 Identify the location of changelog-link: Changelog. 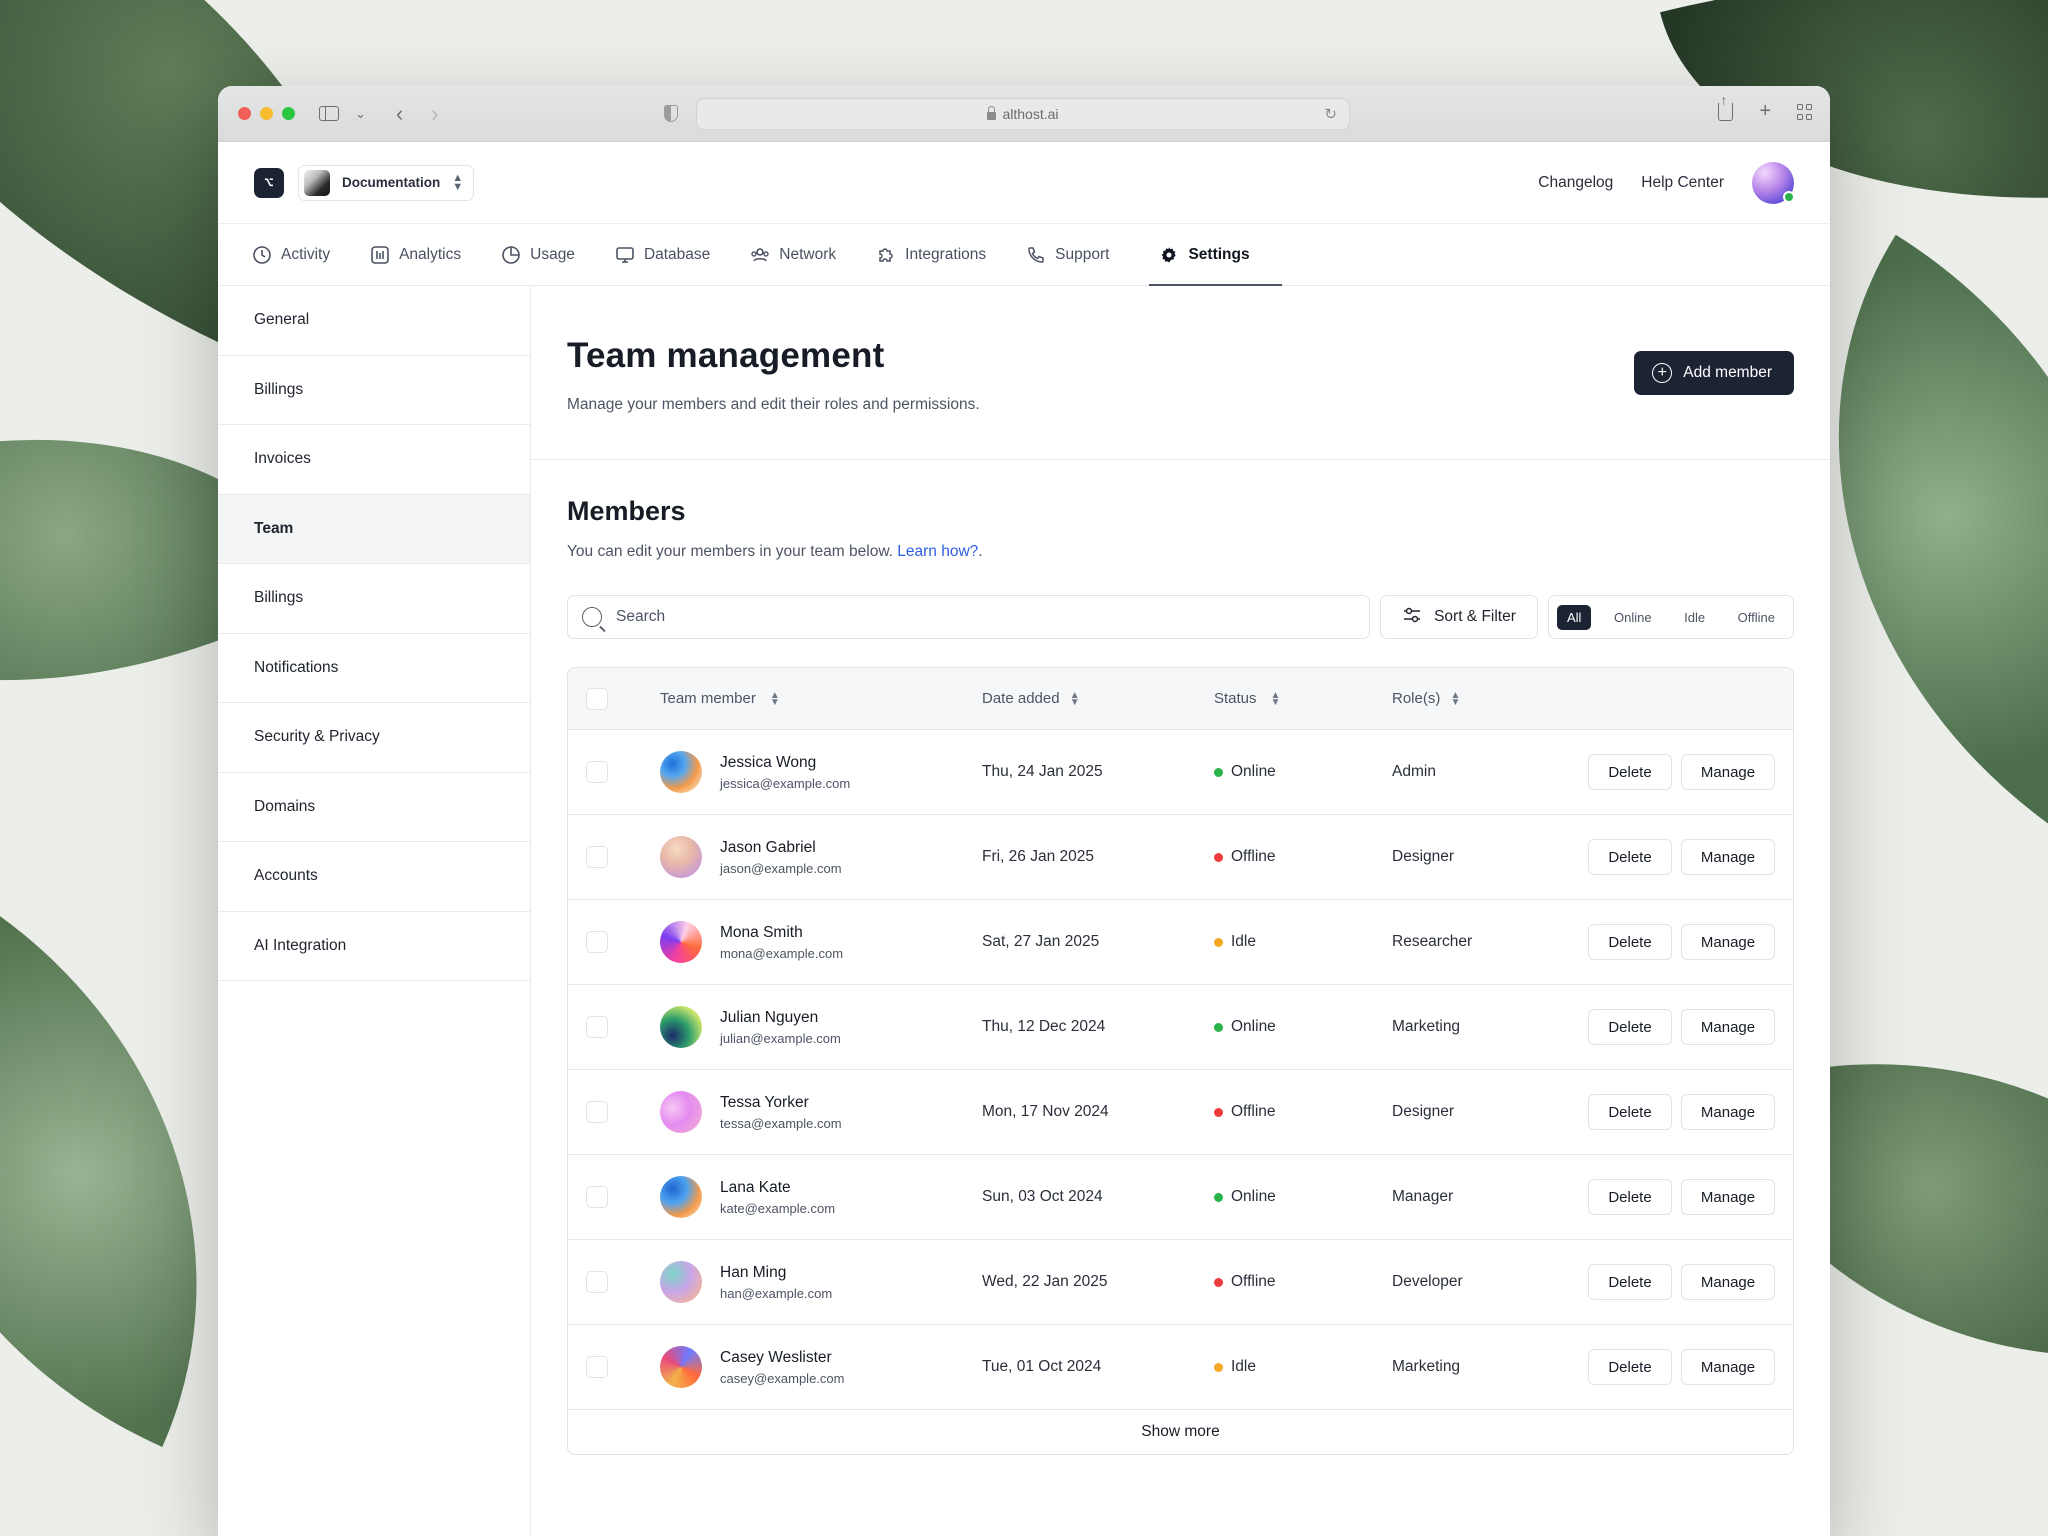
(1575, 183).